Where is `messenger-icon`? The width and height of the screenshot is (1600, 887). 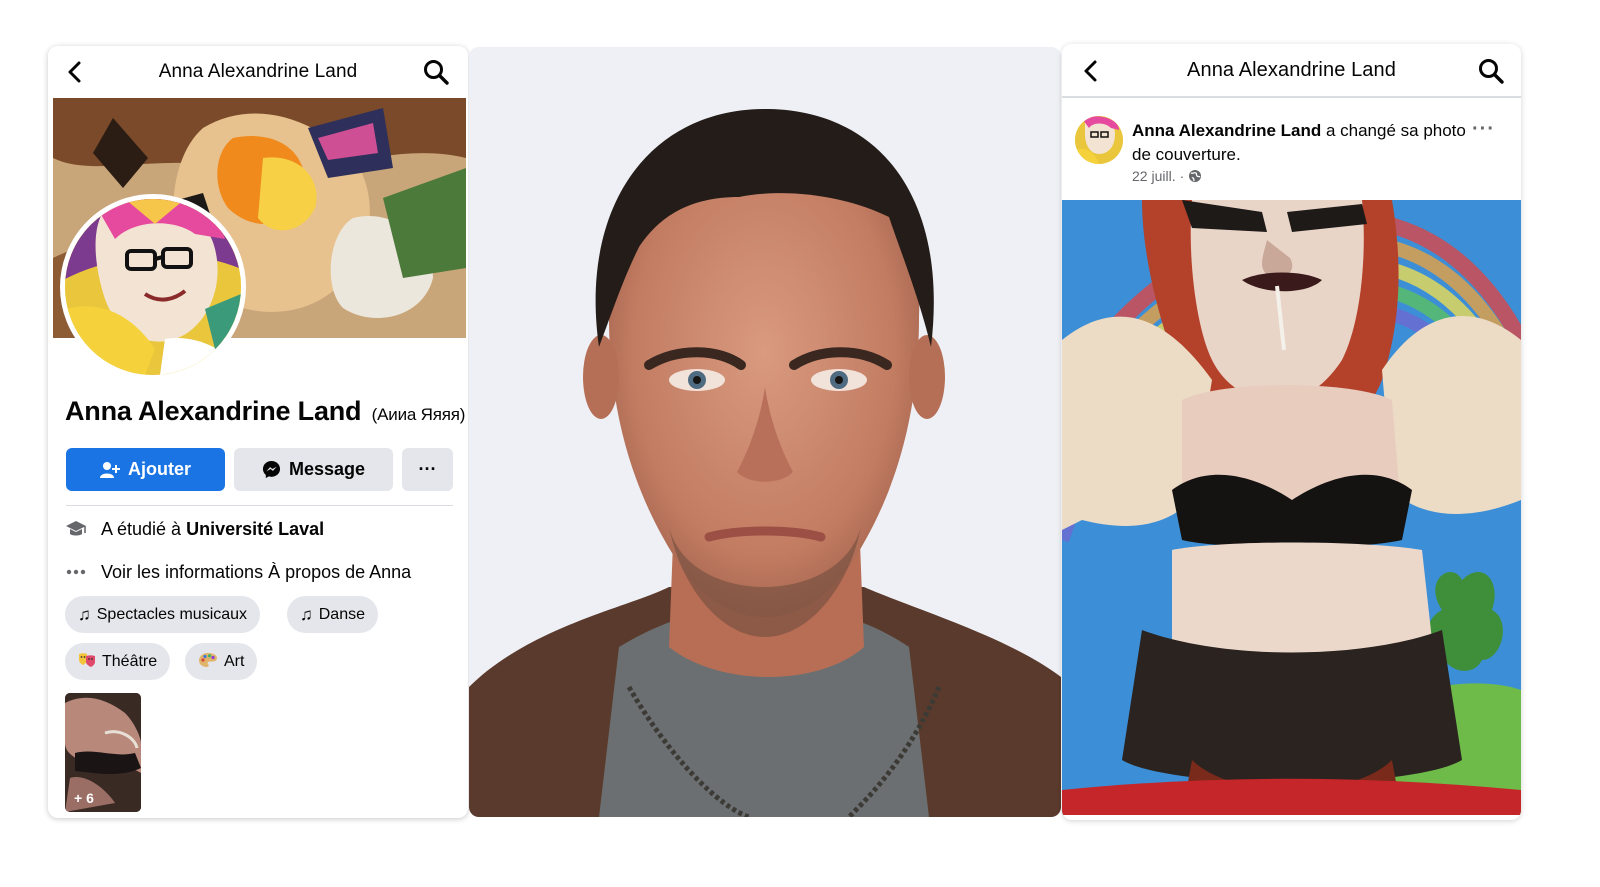
messenger-icon is located at coordinates (271, 469).